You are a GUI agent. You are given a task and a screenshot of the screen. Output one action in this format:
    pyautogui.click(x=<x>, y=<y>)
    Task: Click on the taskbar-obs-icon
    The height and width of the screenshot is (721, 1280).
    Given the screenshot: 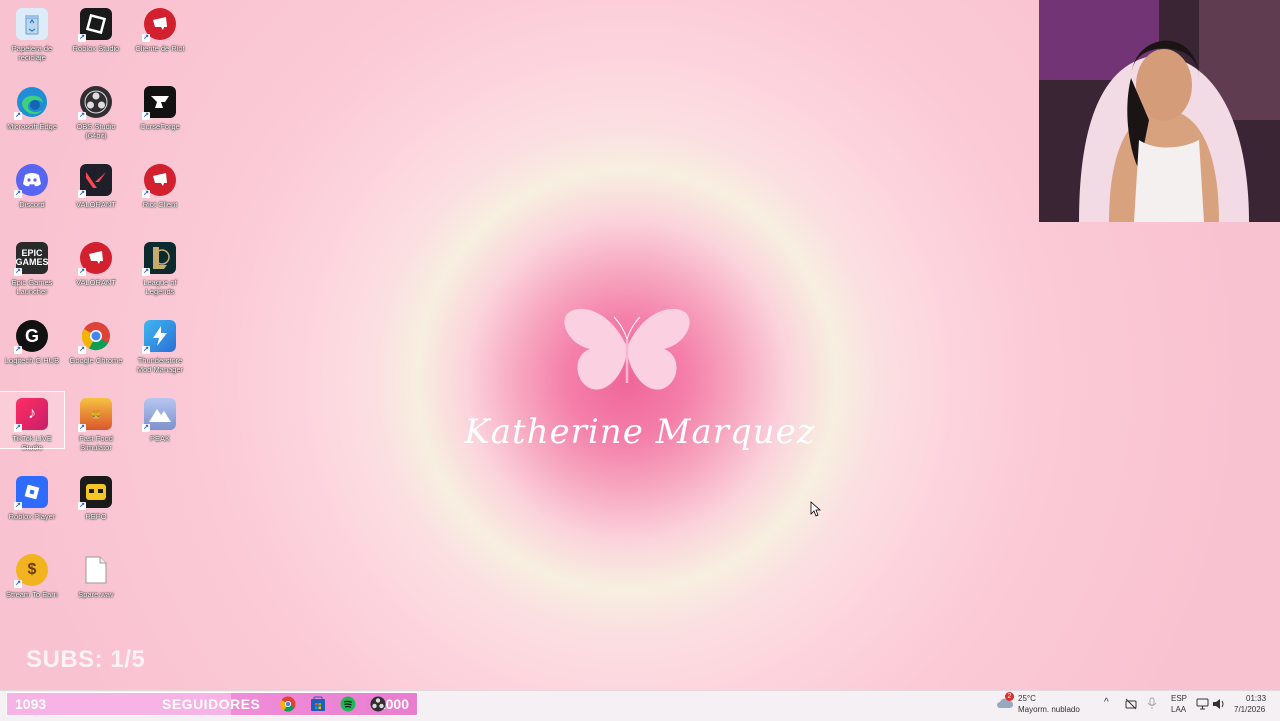 What is the action you would take?
    pyautogui.click(x=378, y=704)
    